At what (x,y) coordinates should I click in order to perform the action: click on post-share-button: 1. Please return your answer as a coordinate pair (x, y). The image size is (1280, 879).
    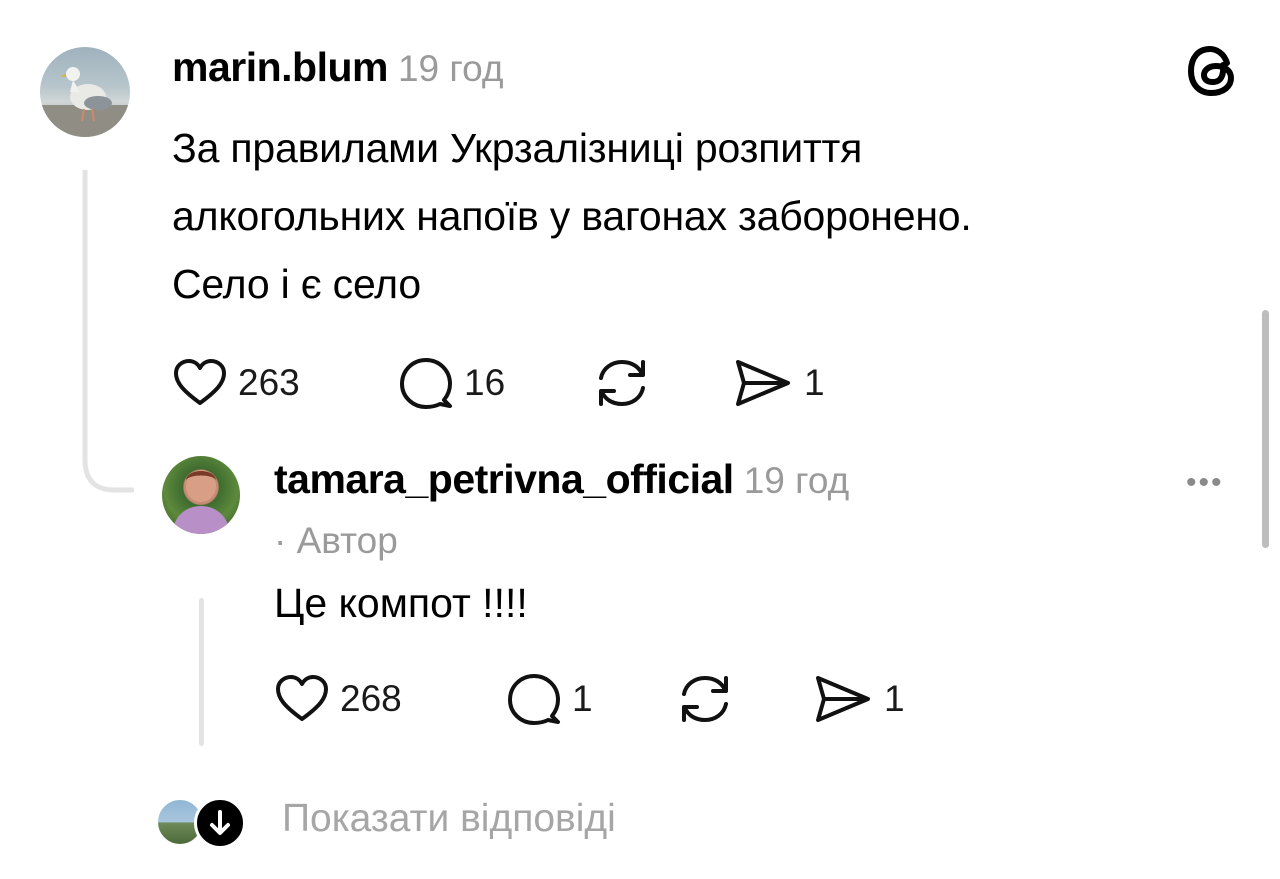
    Looking at the image, I should click on (778, 383).